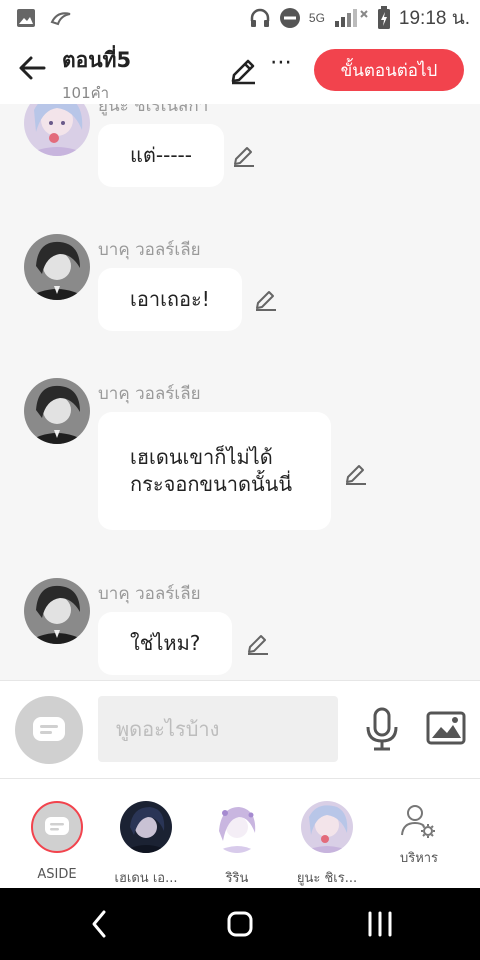 This screenshot has width=480, height=960. Describe the element at coordinates (316, 18) in the screenshot. I see `network-type: 5G` at that location.